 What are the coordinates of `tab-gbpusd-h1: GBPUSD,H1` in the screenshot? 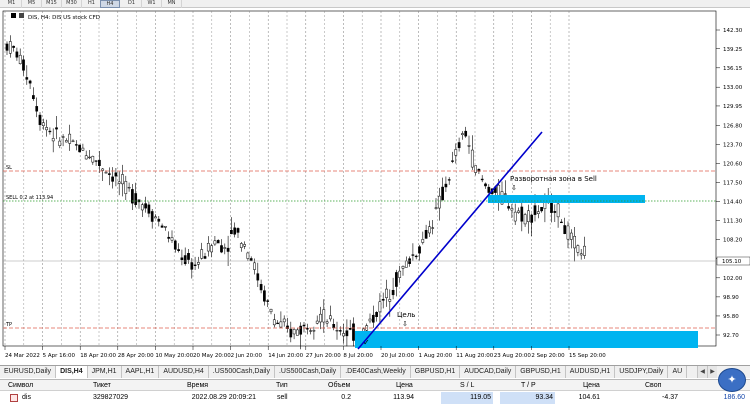 It's located at (436, 372).